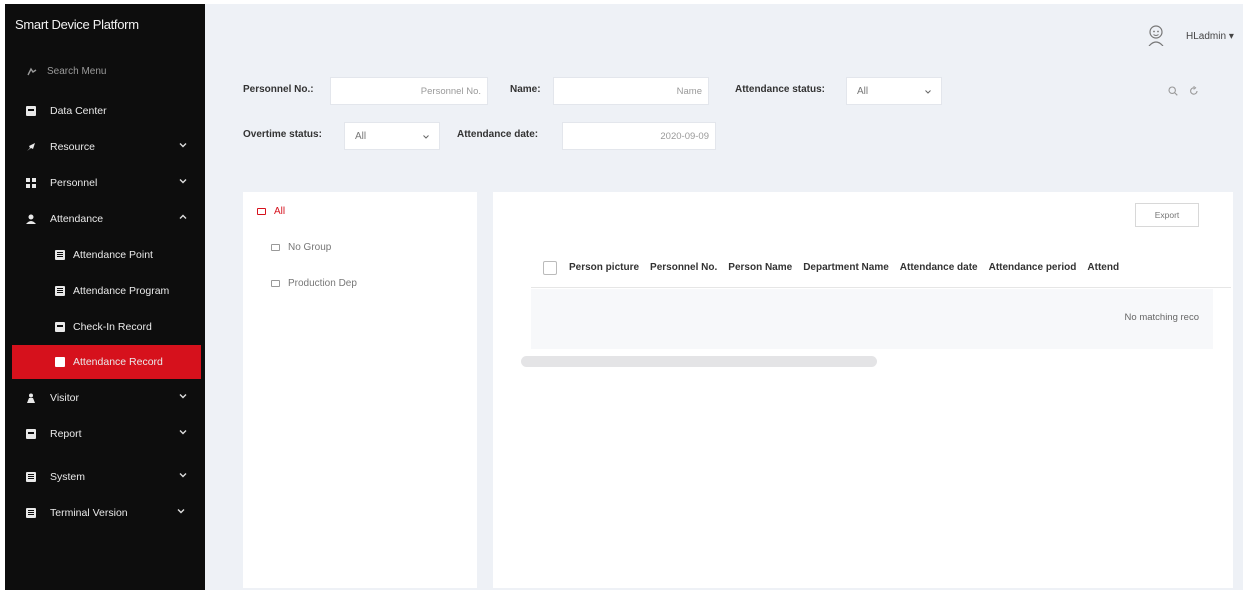  I want to click on empty-message: No matching reco, so click(1161, 317).